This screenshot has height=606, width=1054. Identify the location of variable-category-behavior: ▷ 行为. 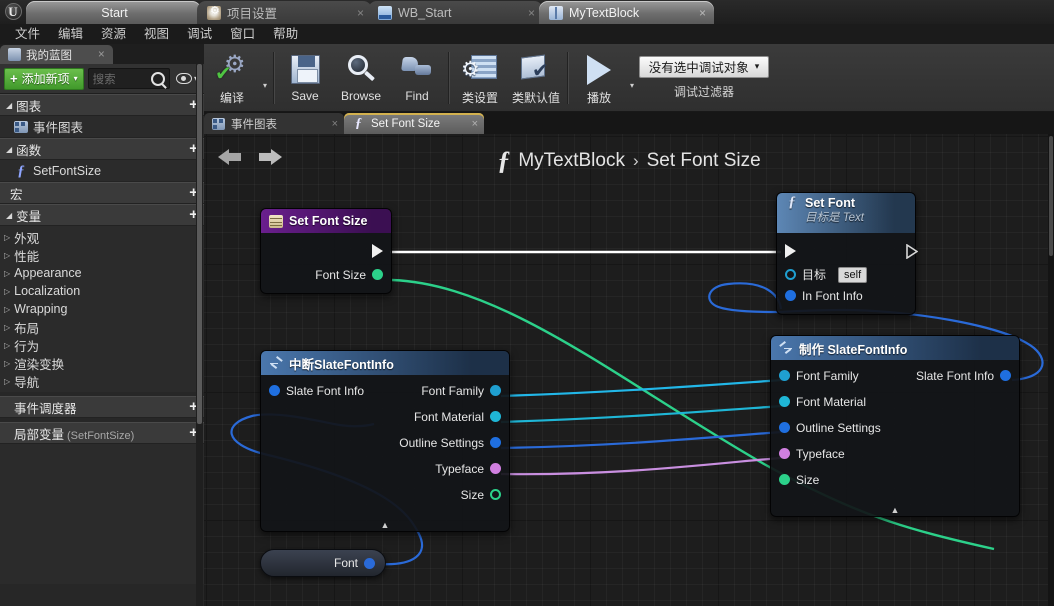
(102, 345).